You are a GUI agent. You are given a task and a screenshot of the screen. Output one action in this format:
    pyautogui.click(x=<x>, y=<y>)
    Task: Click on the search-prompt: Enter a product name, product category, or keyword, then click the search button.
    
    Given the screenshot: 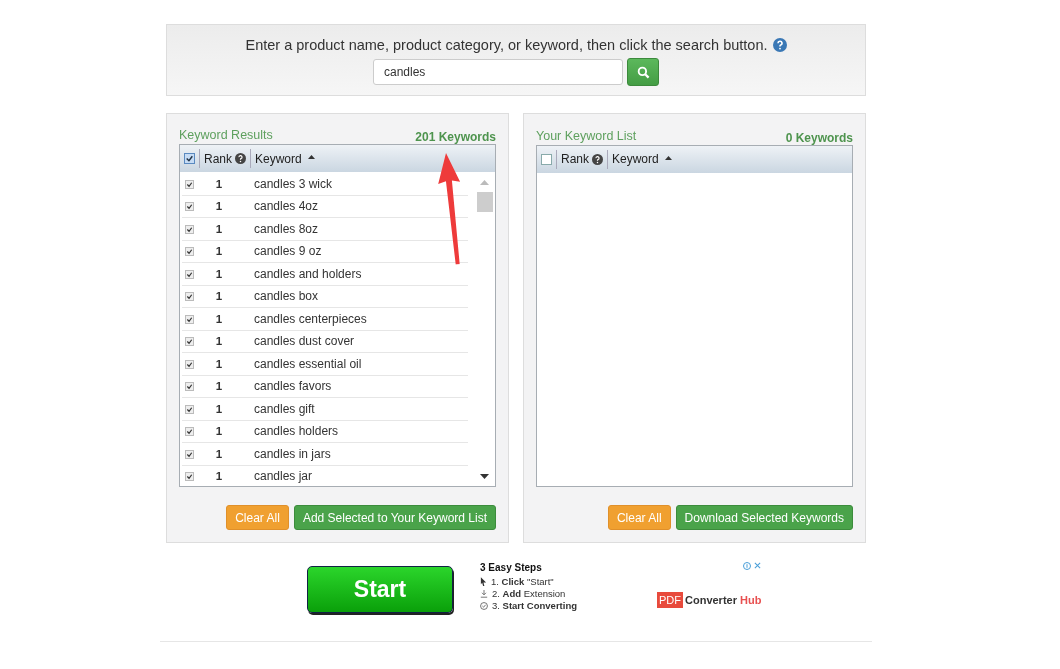 What is the action you would take?
    pyautogui.click(x=506, y=45)
    